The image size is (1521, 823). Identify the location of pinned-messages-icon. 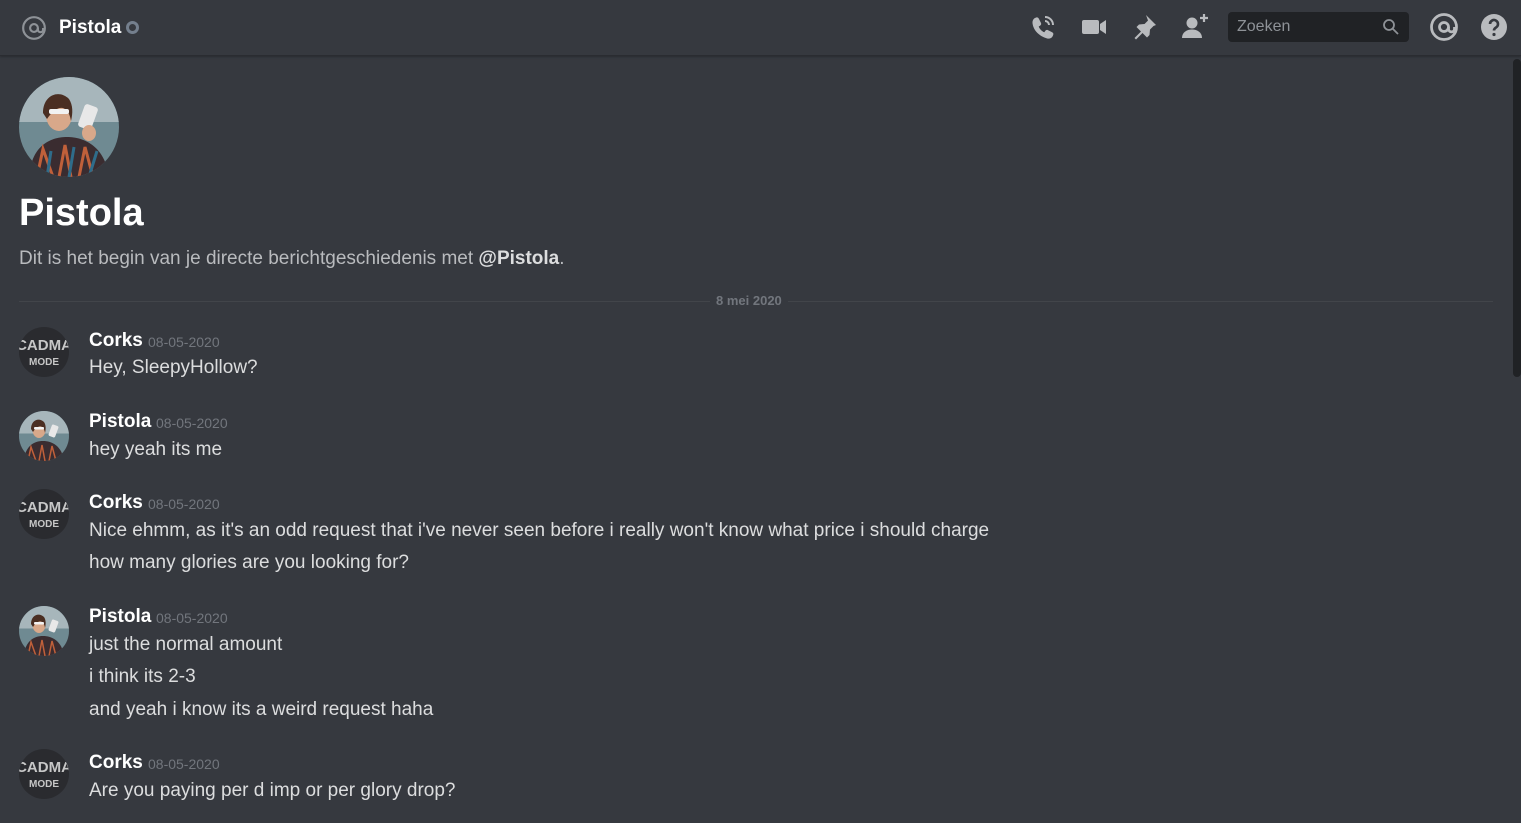
(1144, 27).